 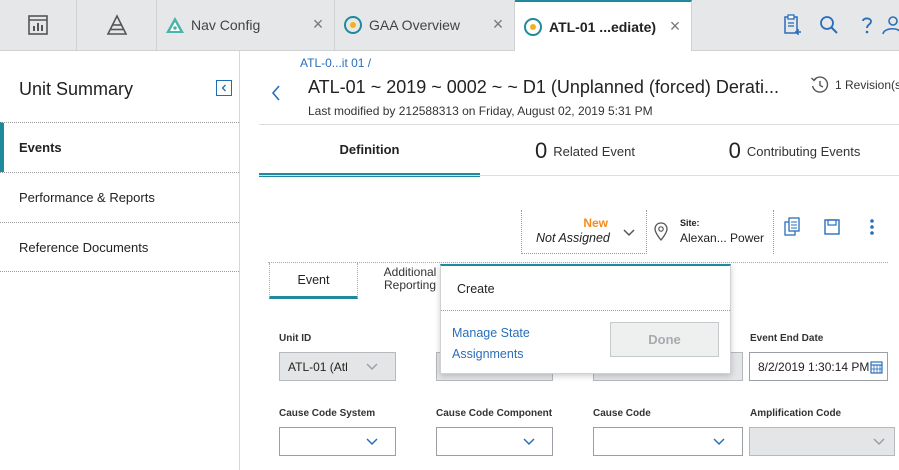 I want to click on location-pin-icon, so click(x=661, y=231).